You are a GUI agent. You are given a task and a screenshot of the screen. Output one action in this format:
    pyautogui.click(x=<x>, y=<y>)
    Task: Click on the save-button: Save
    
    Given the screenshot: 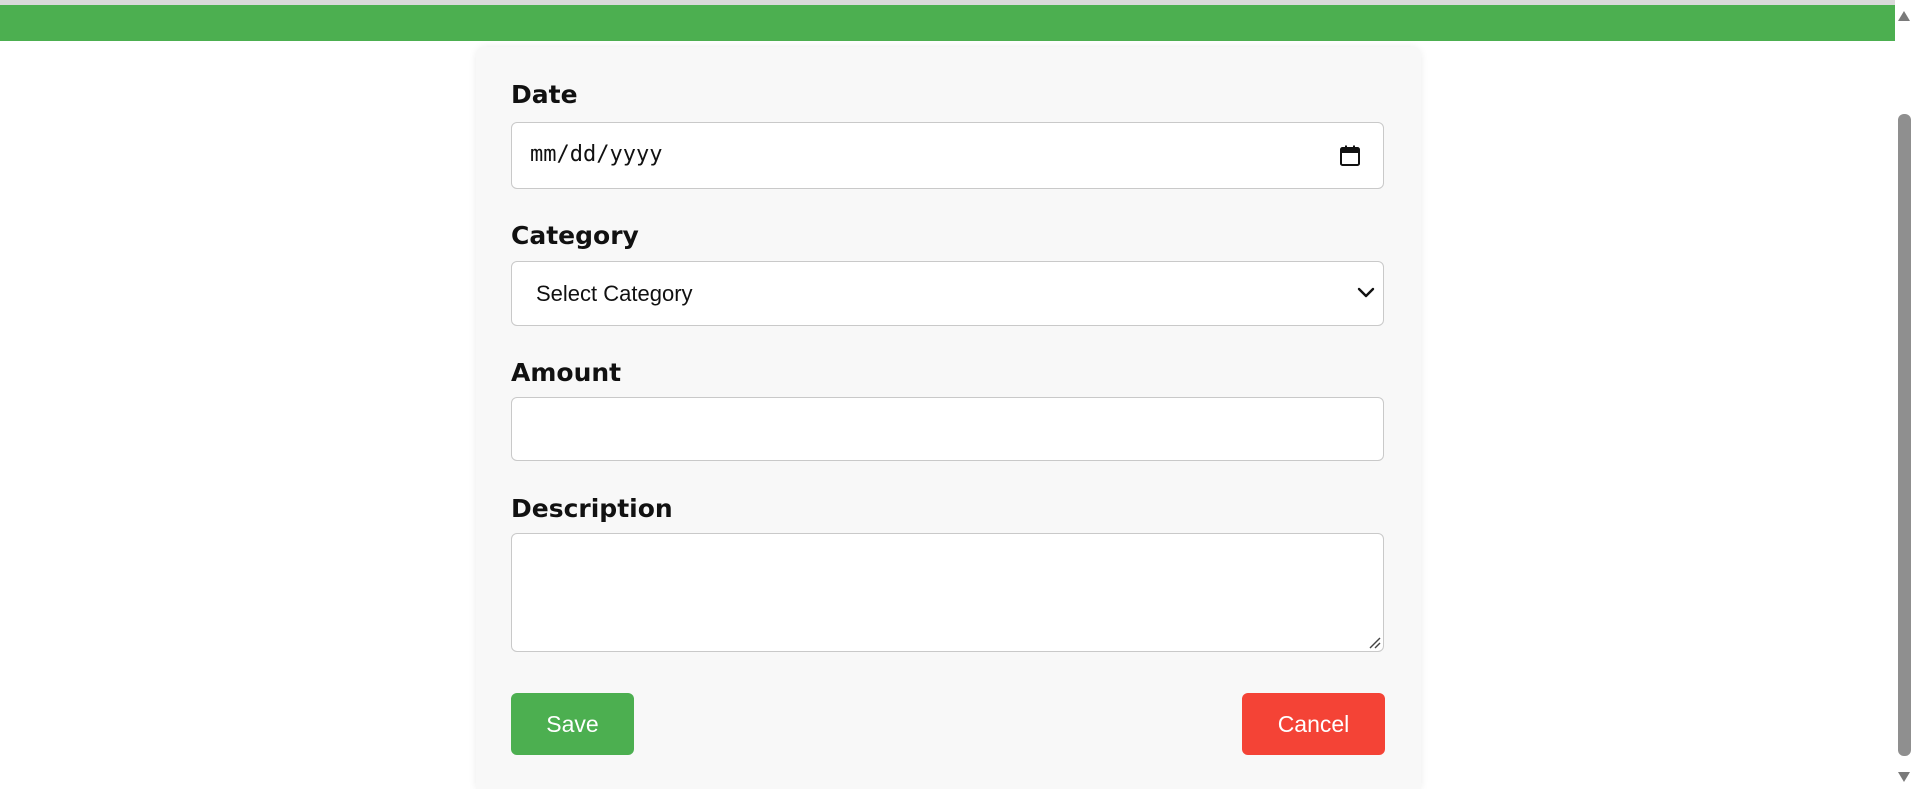 What is the action you would take?
    pyautogui.click(x=572, y=724)
    